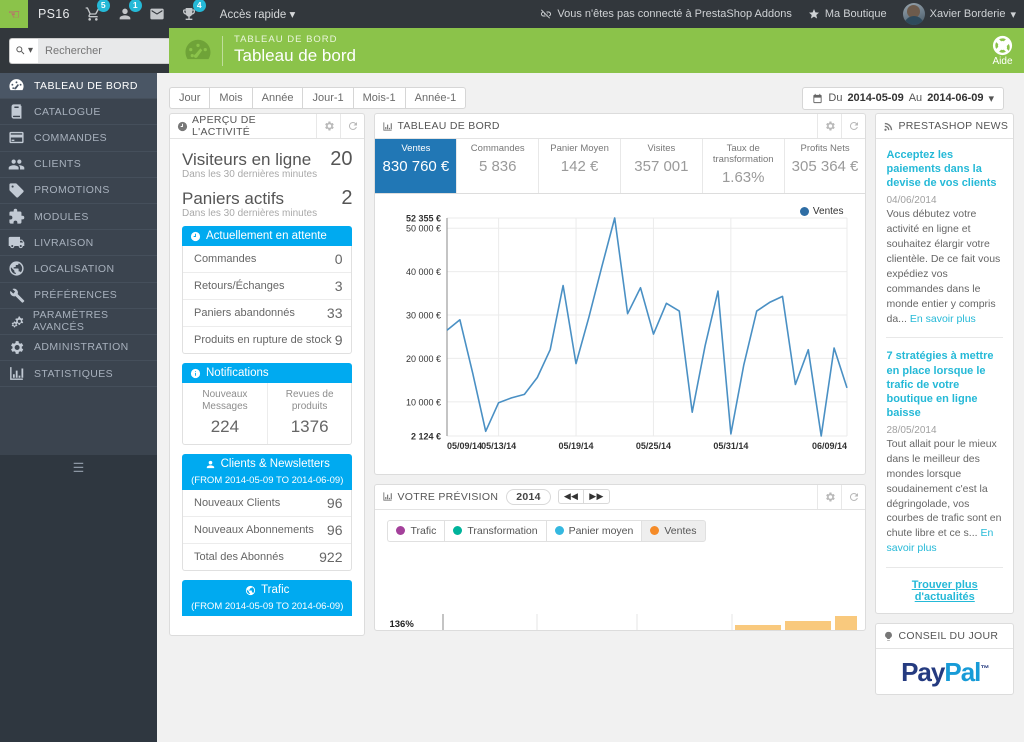  Describe the element at coordinates (78, 468) in the screenshot. I see `sidebar-collapse-toggle: ☰` at that location.